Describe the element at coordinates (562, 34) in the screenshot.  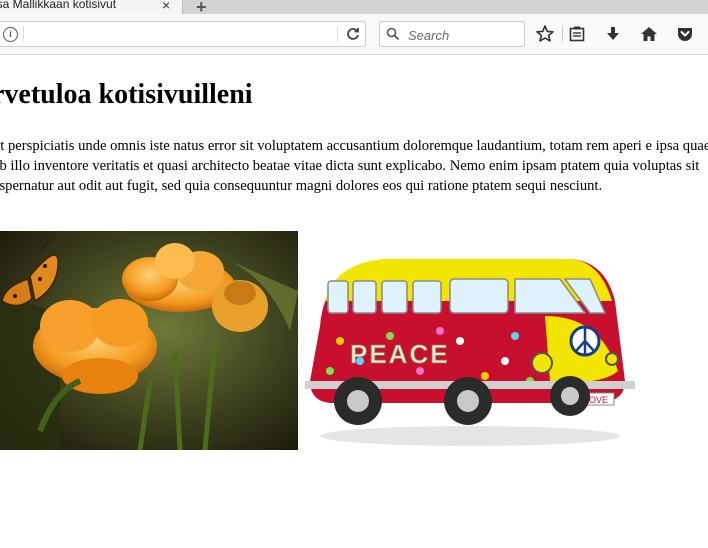
I see `toolbar-divider` at that location.